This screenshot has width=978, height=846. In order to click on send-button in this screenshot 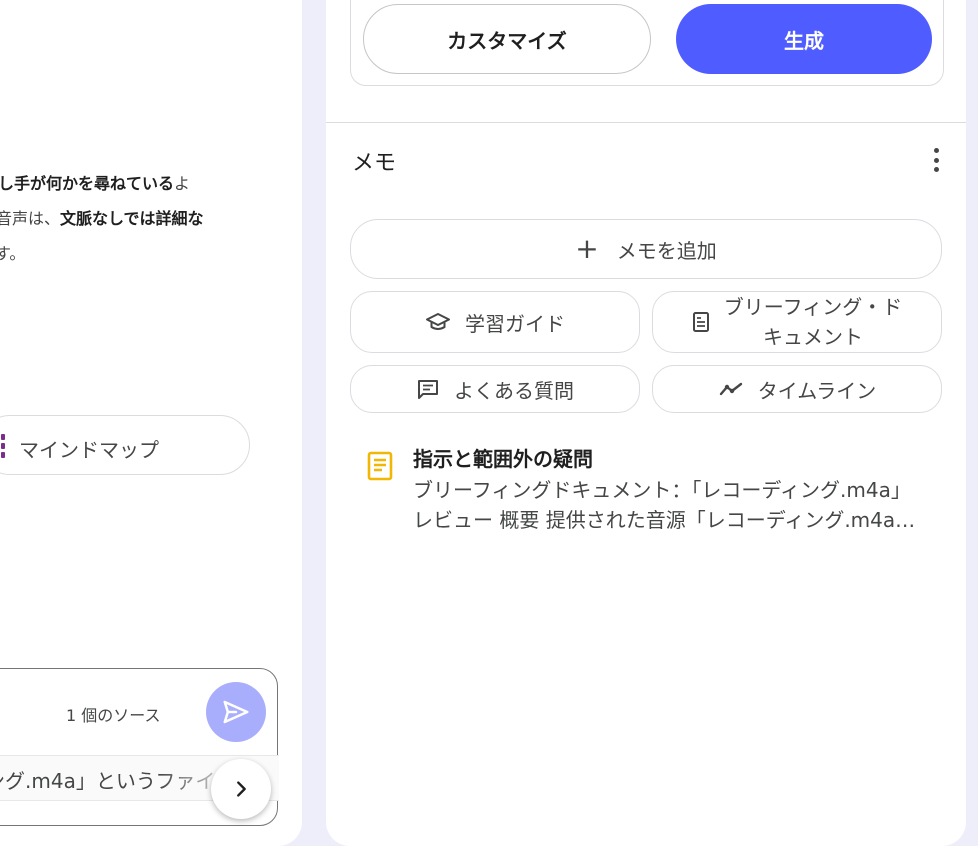, I will do `click(236, 712)`.